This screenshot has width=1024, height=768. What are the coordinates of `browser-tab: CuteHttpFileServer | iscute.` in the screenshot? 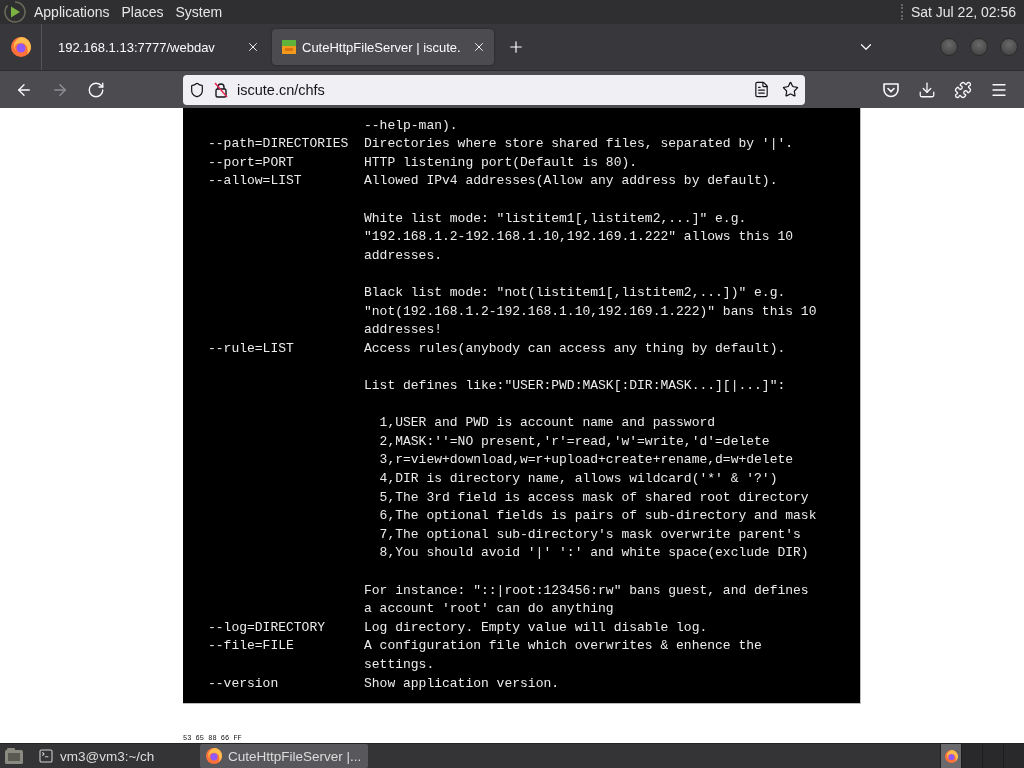 It's located at (383, 47).